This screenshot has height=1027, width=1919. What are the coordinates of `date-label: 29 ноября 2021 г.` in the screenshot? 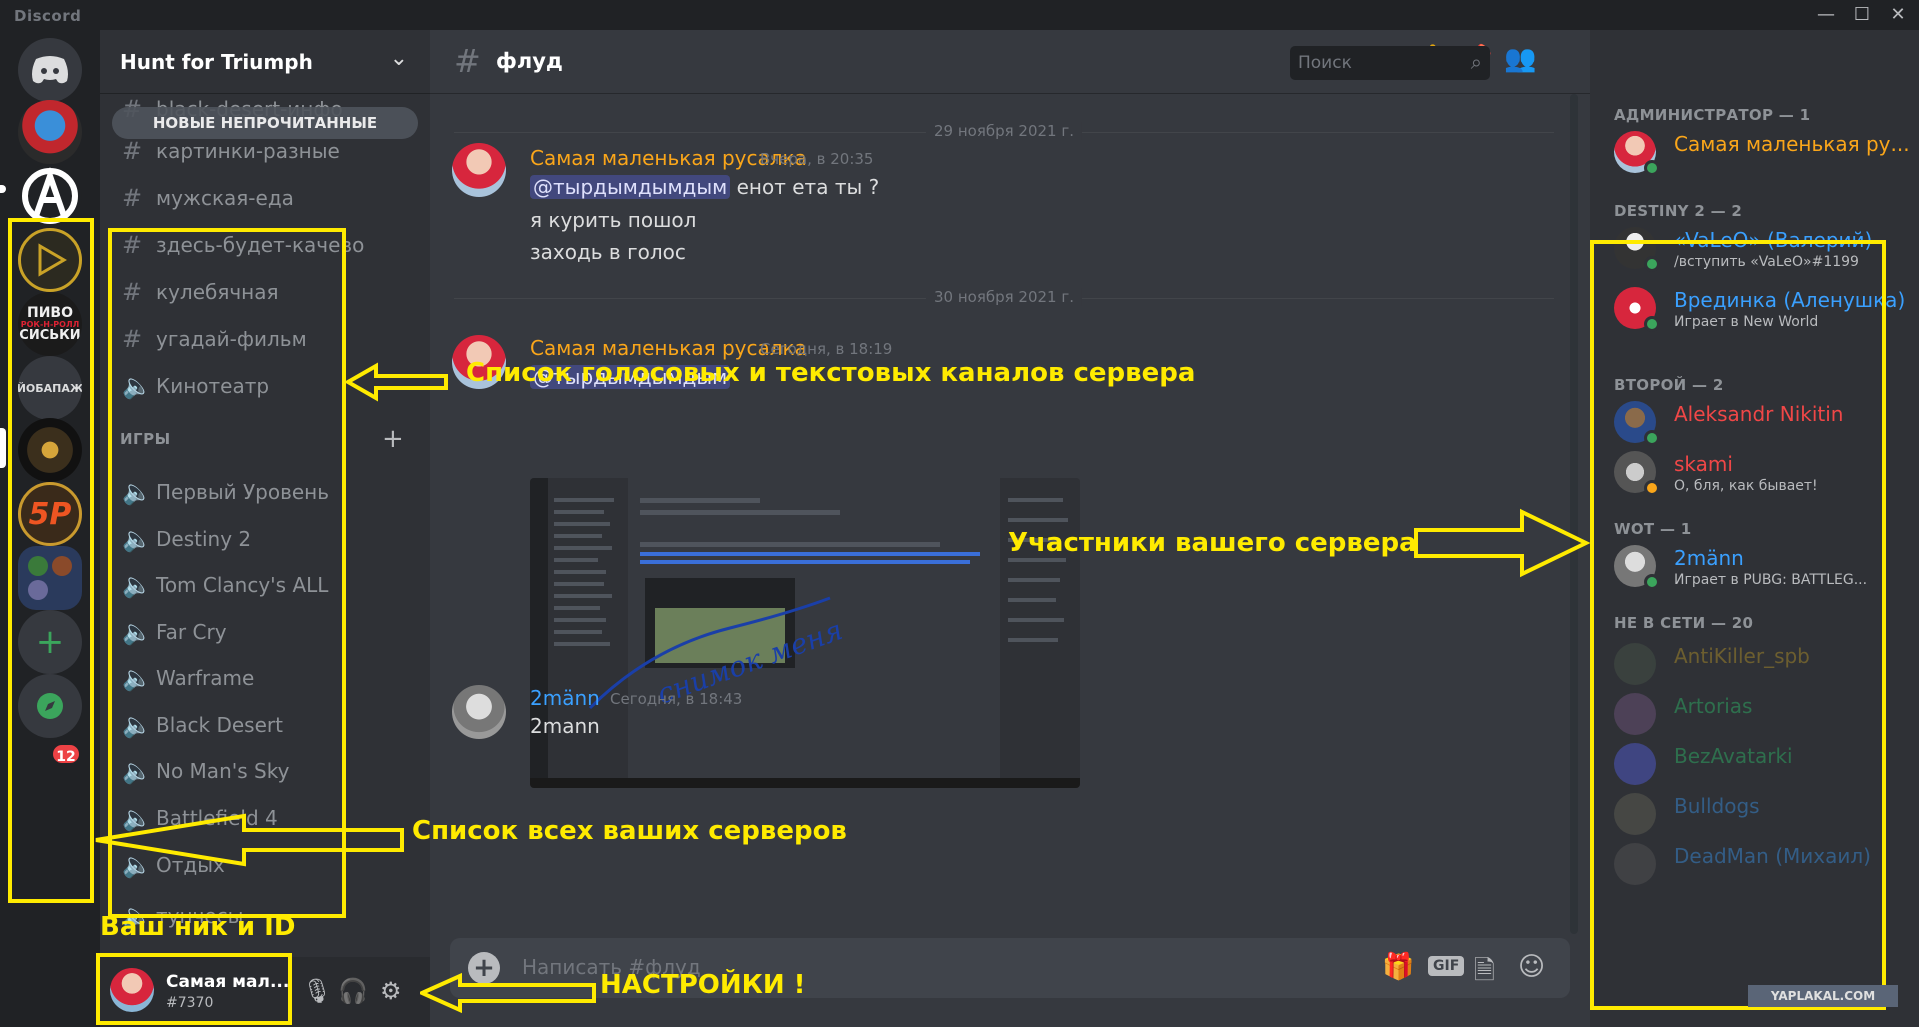 It's located at (1004, 131).